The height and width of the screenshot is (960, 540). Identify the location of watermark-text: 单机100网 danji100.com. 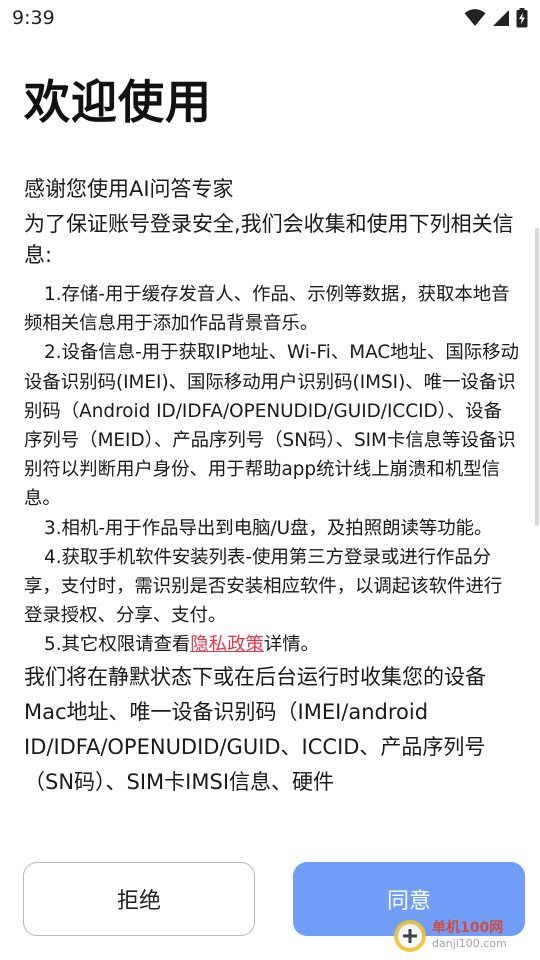
(469, 936).